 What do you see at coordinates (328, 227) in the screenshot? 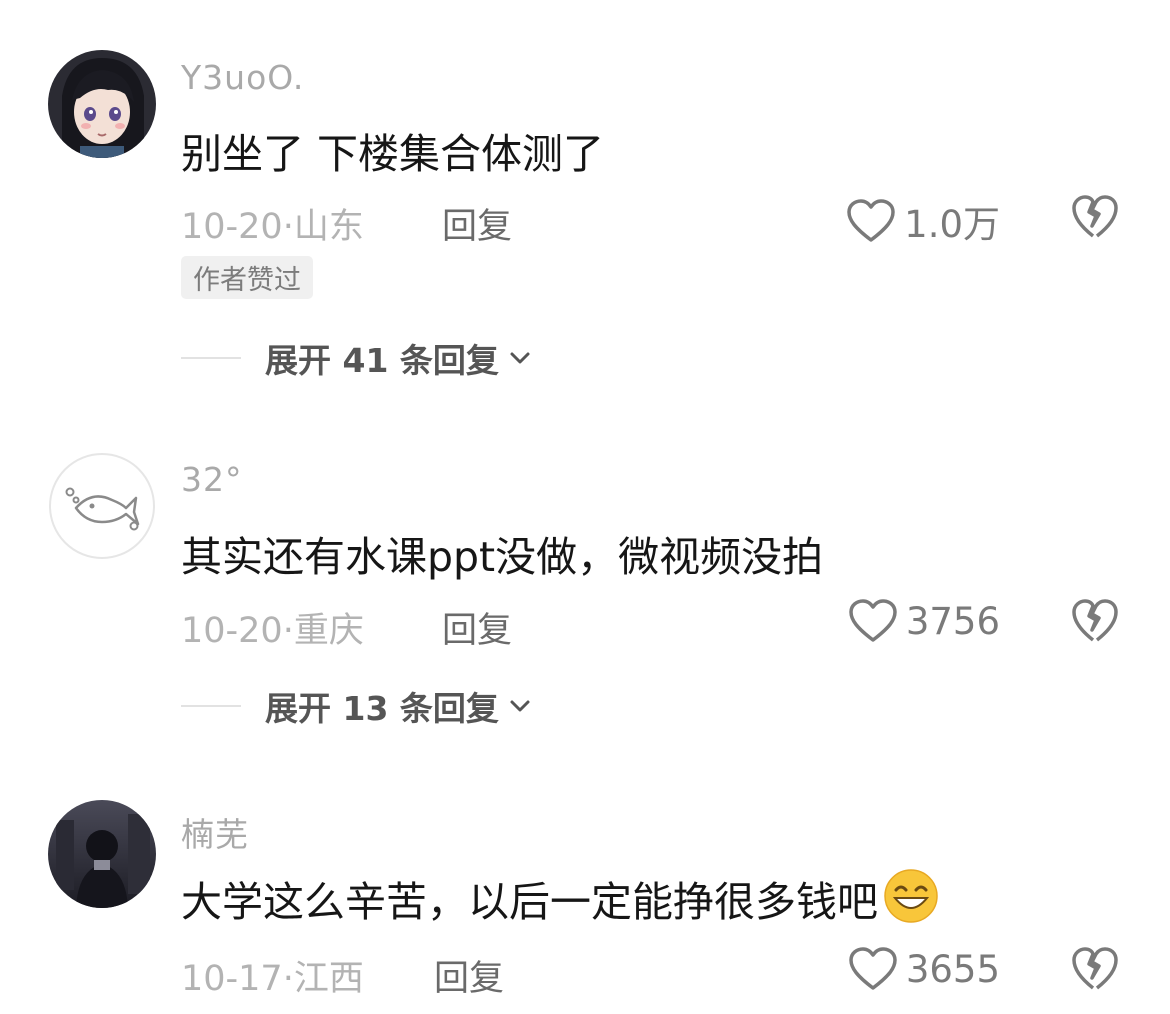
I see `comment-location: 山东` at bounding box center [328, 227].